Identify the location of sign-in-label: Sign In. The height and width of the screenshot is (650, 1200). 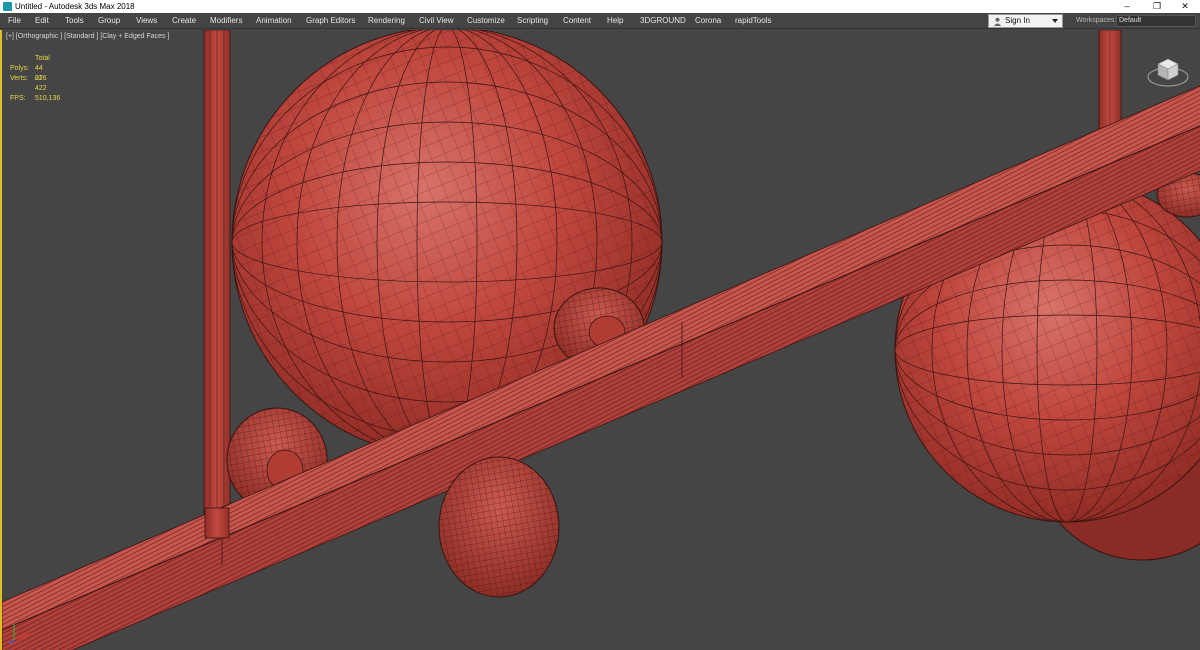
(1017, 20).